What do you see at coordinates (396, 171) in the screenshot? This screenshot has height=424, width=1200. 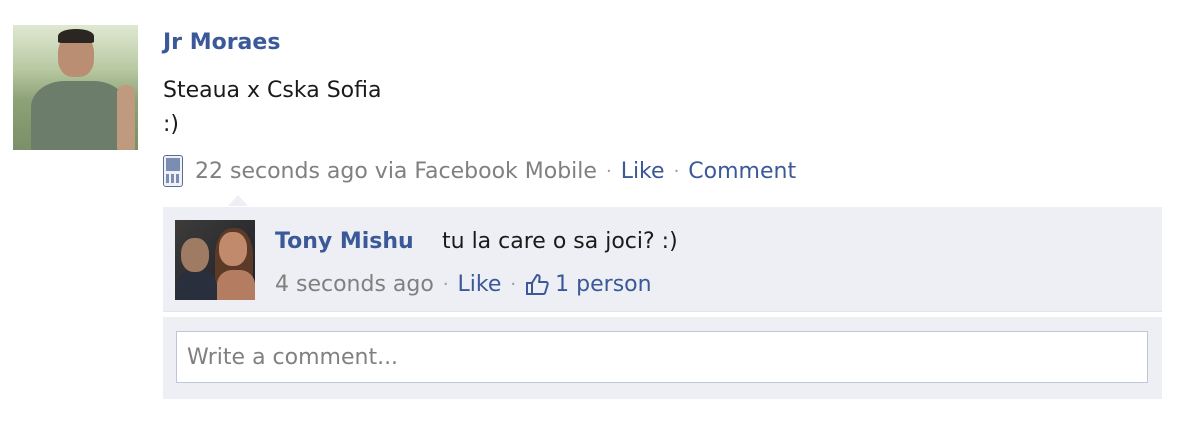 I see `post-timestamp: 22 seconds ago via Facebook Mobile` at bounding box center [396, 171].